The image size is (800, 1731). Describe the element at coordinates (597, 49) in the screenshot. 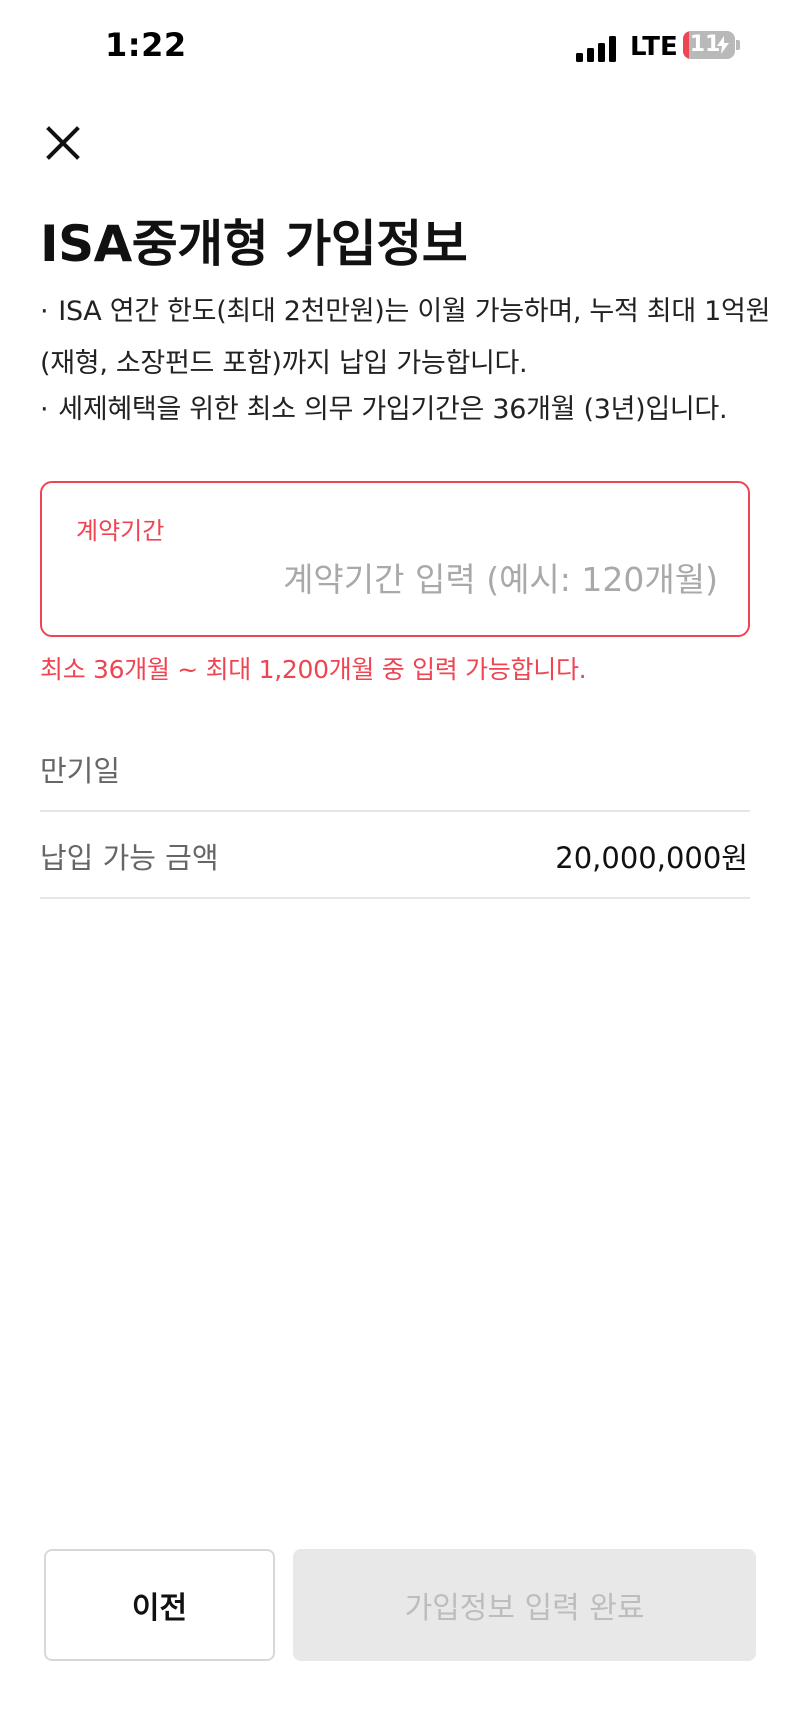

I see `signal-icon` at that location.